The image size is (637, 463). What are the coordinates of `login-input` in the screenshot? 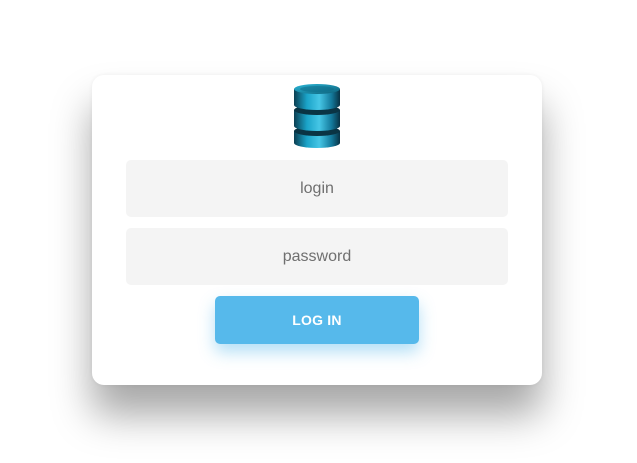 It's located at (317, 188).